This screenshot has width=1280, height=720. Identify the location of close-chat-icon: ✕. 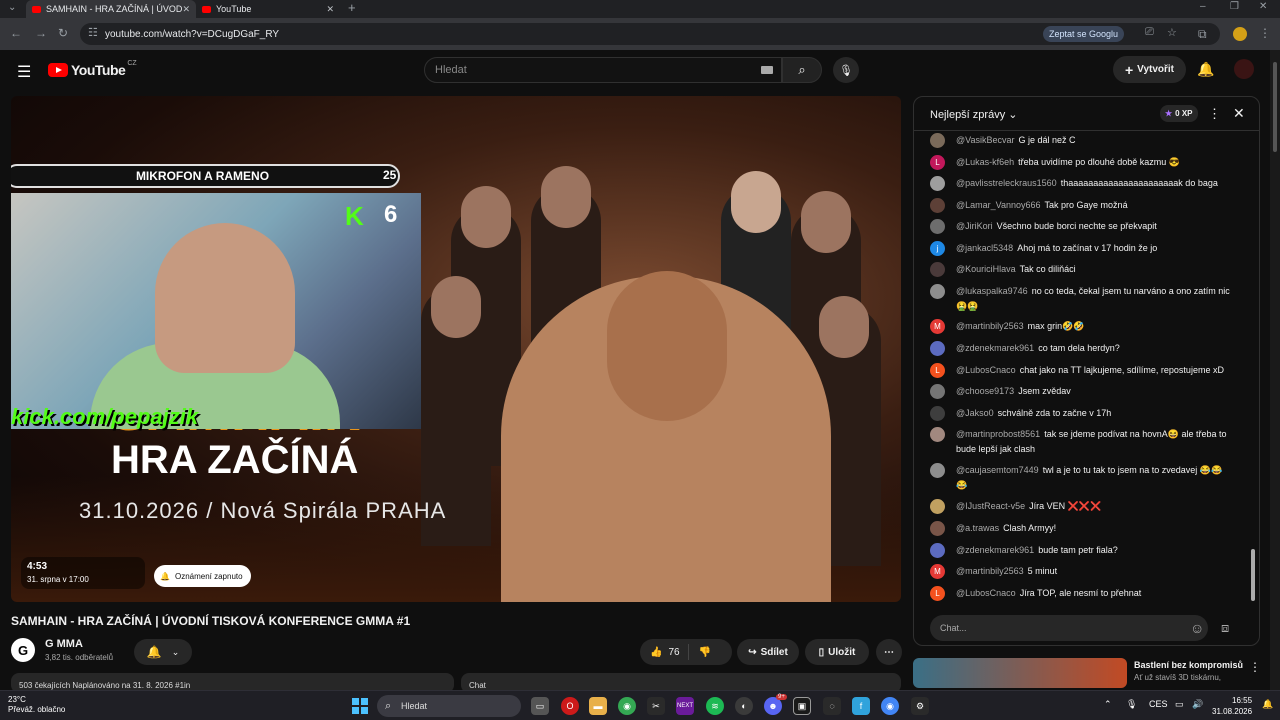
(1239, 113).